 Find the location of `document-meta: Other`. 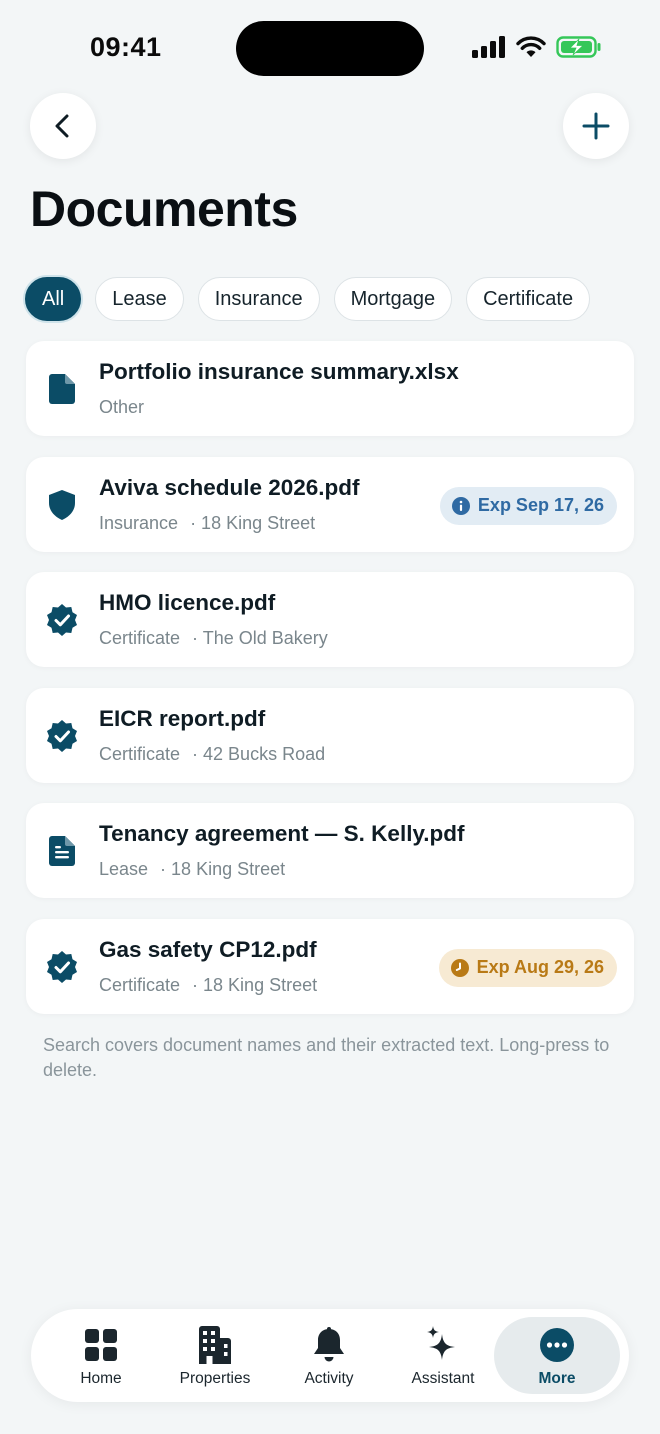

document-meta: Other is located at coordinates (121, 407).